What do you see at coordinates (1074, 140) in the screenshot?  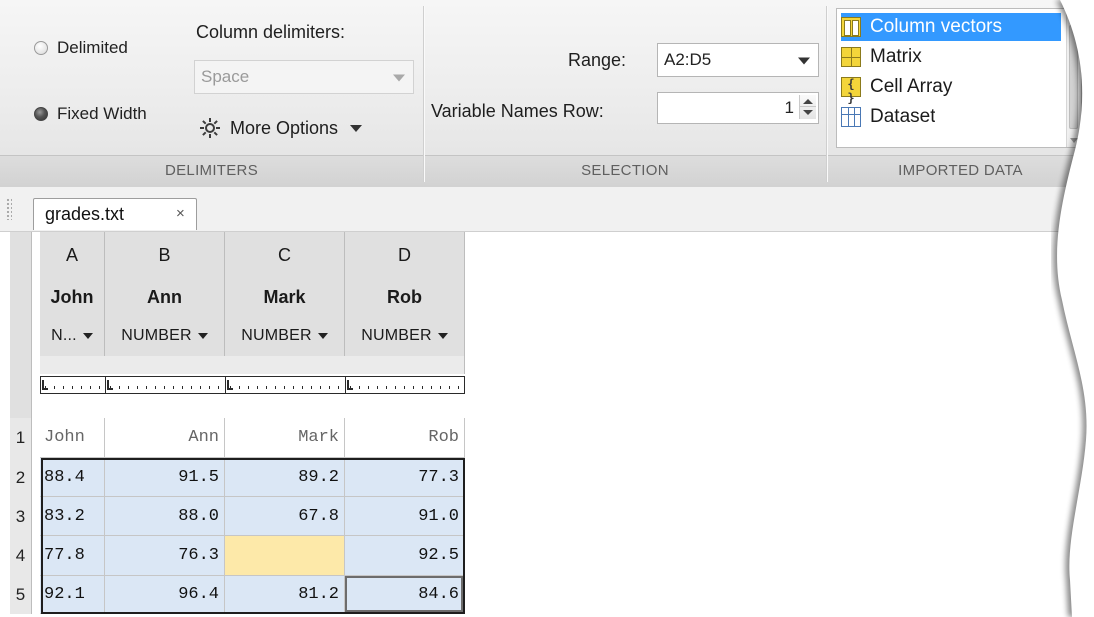 I see `scroll-down-icon` at bounding box center [1074, 140].